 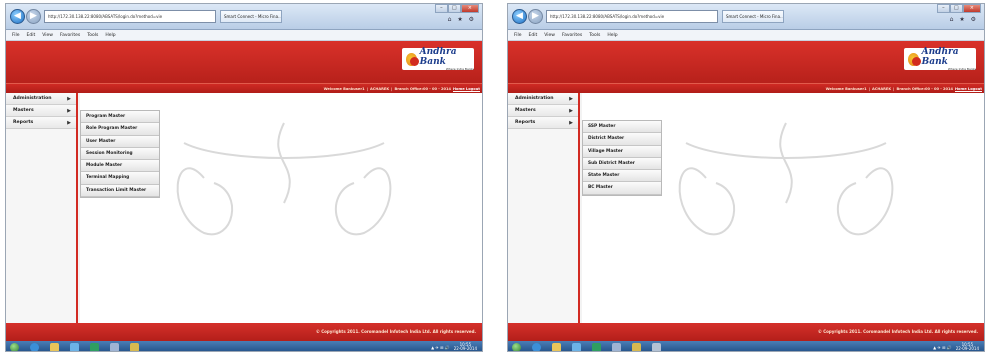 I want to click on submenu-user-master: User Master, so click(x=120, y=141).